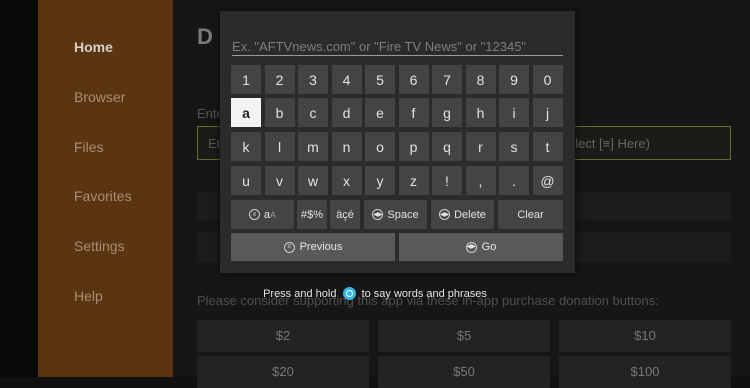 The height and width of the screenshot is (388, 750). Describe the element at coordinates (279, 146) in the screenshot. I see `key-l: l` at that location.